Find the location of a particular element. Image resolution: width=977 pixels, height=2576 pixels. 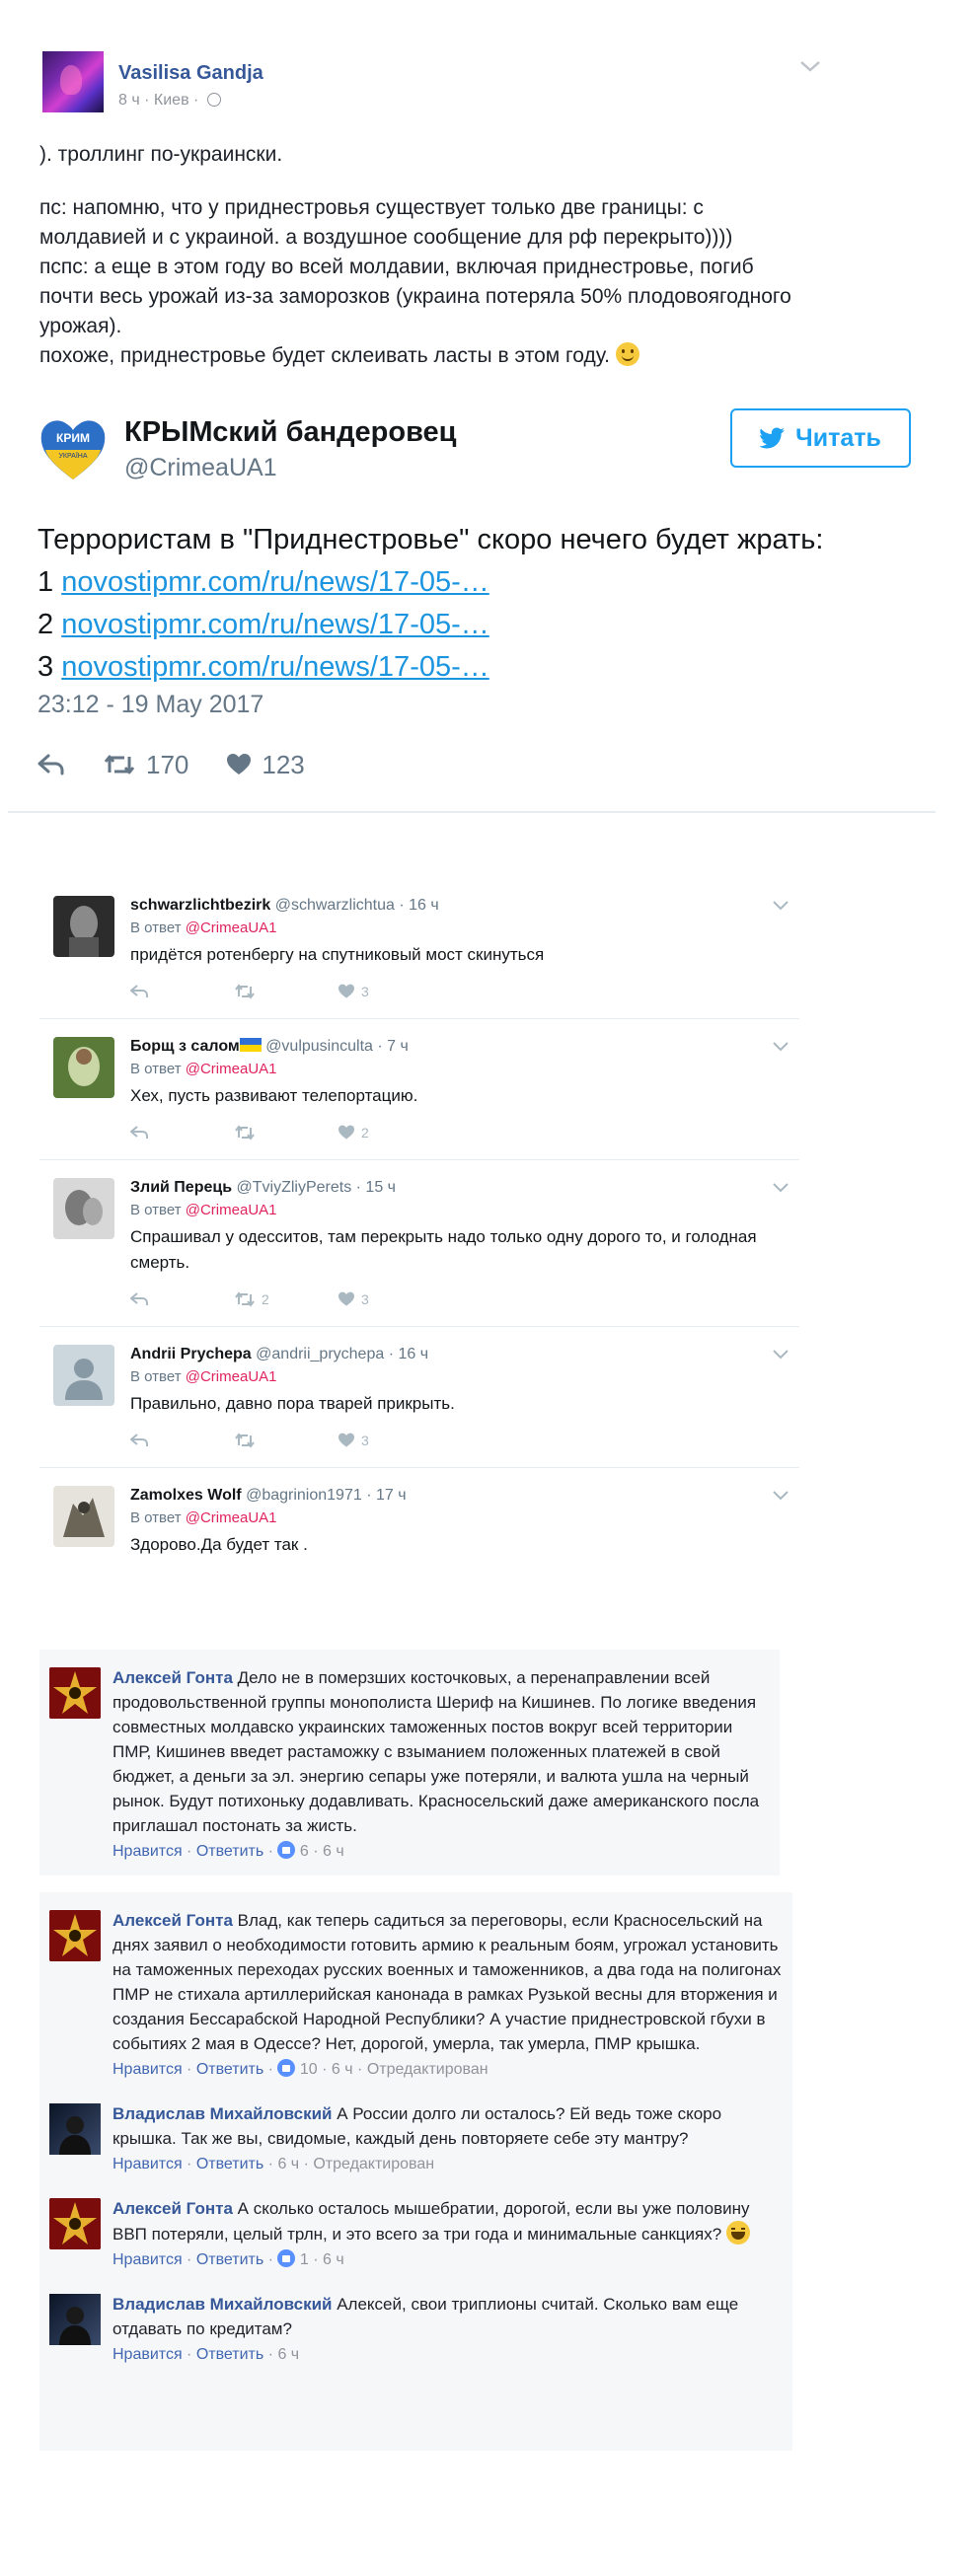

like-button: 123 is located at coordinates (265, 765).